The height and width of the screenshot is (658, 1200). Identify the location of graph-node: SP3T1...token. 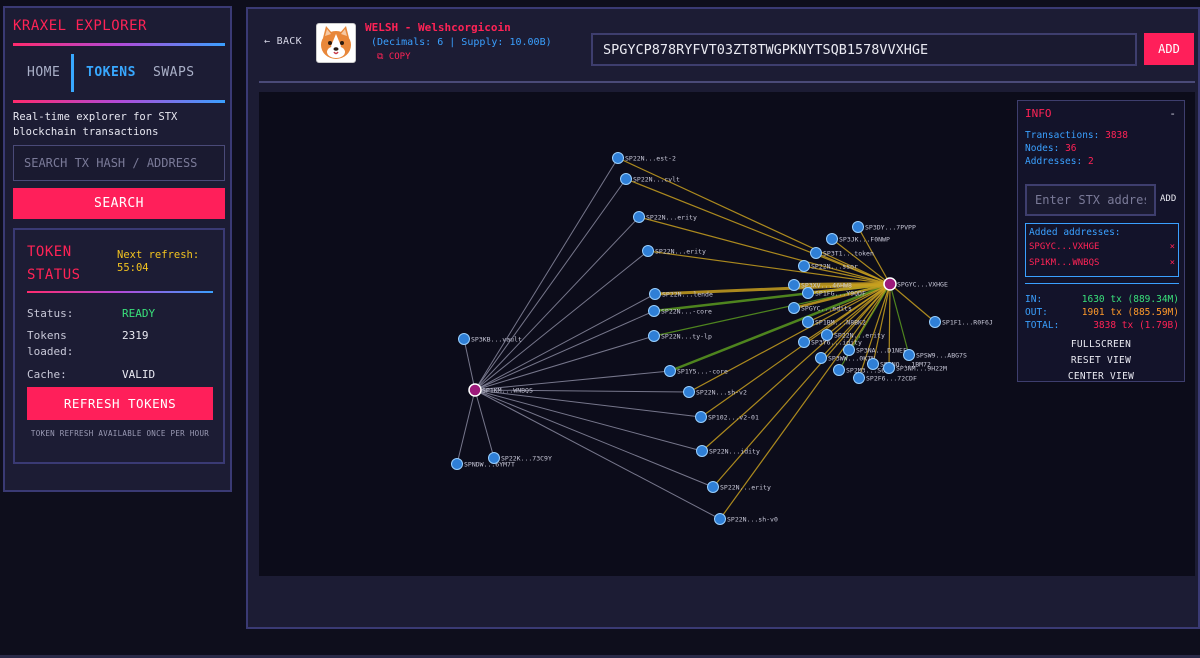
(842, 253).